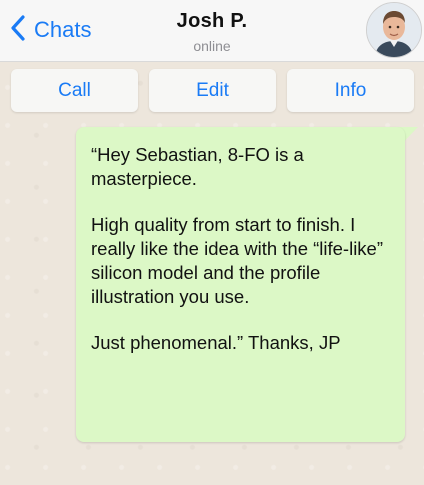  I want to click on call-button: Call, so click(74, 90).